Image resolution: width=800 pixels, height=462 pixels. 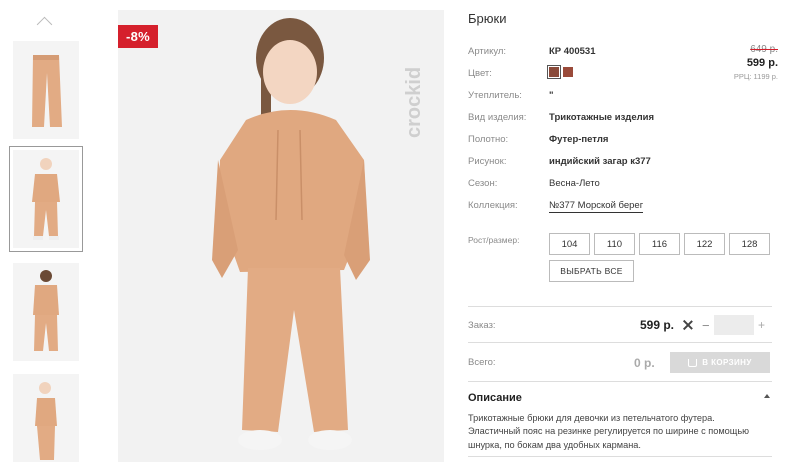 I want to click on total-value: 0 р., so click(x=644, y=363).